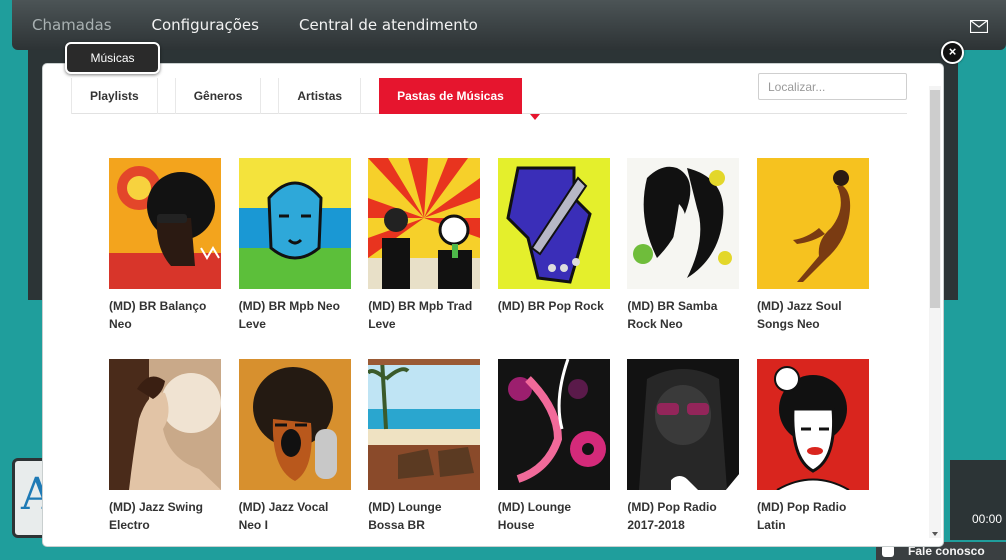  I want to click on modal-tag-label: Músicas, so click(112, 58).